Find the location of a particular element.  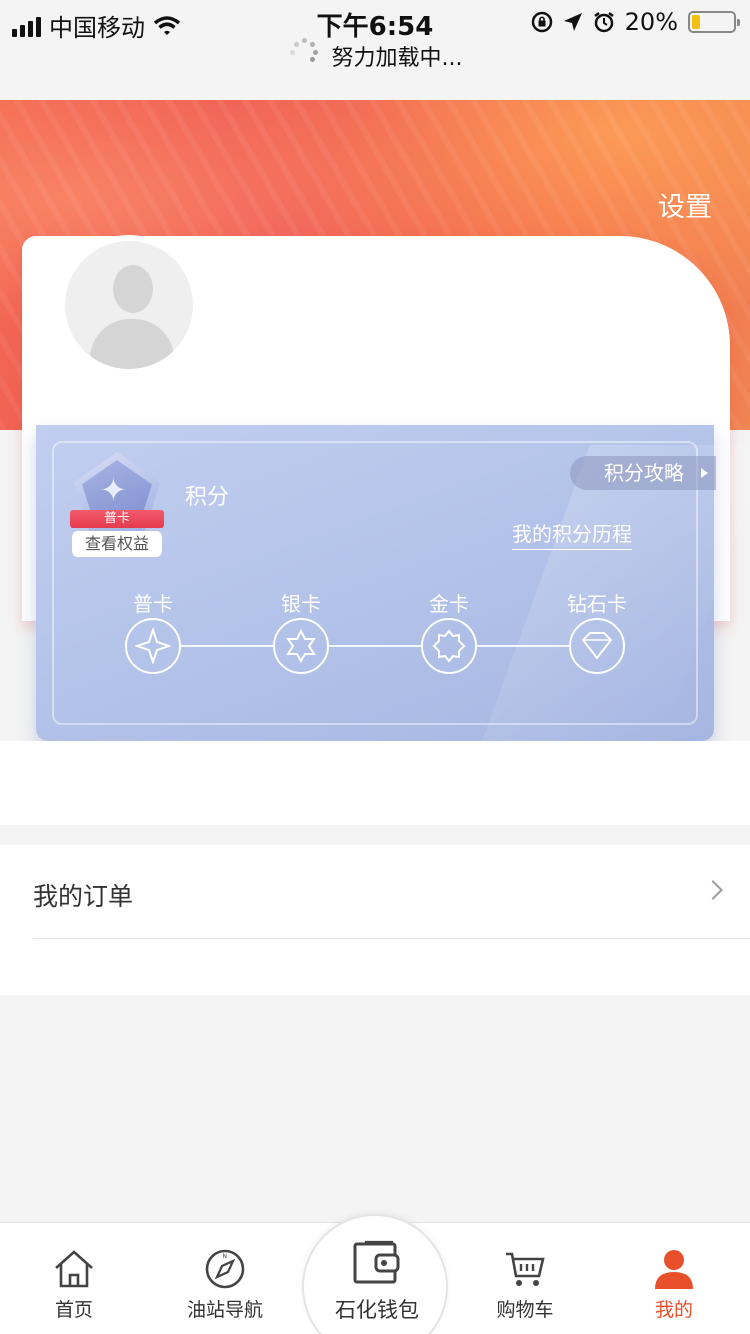

home-icon is located at coordinates (74, 1269).